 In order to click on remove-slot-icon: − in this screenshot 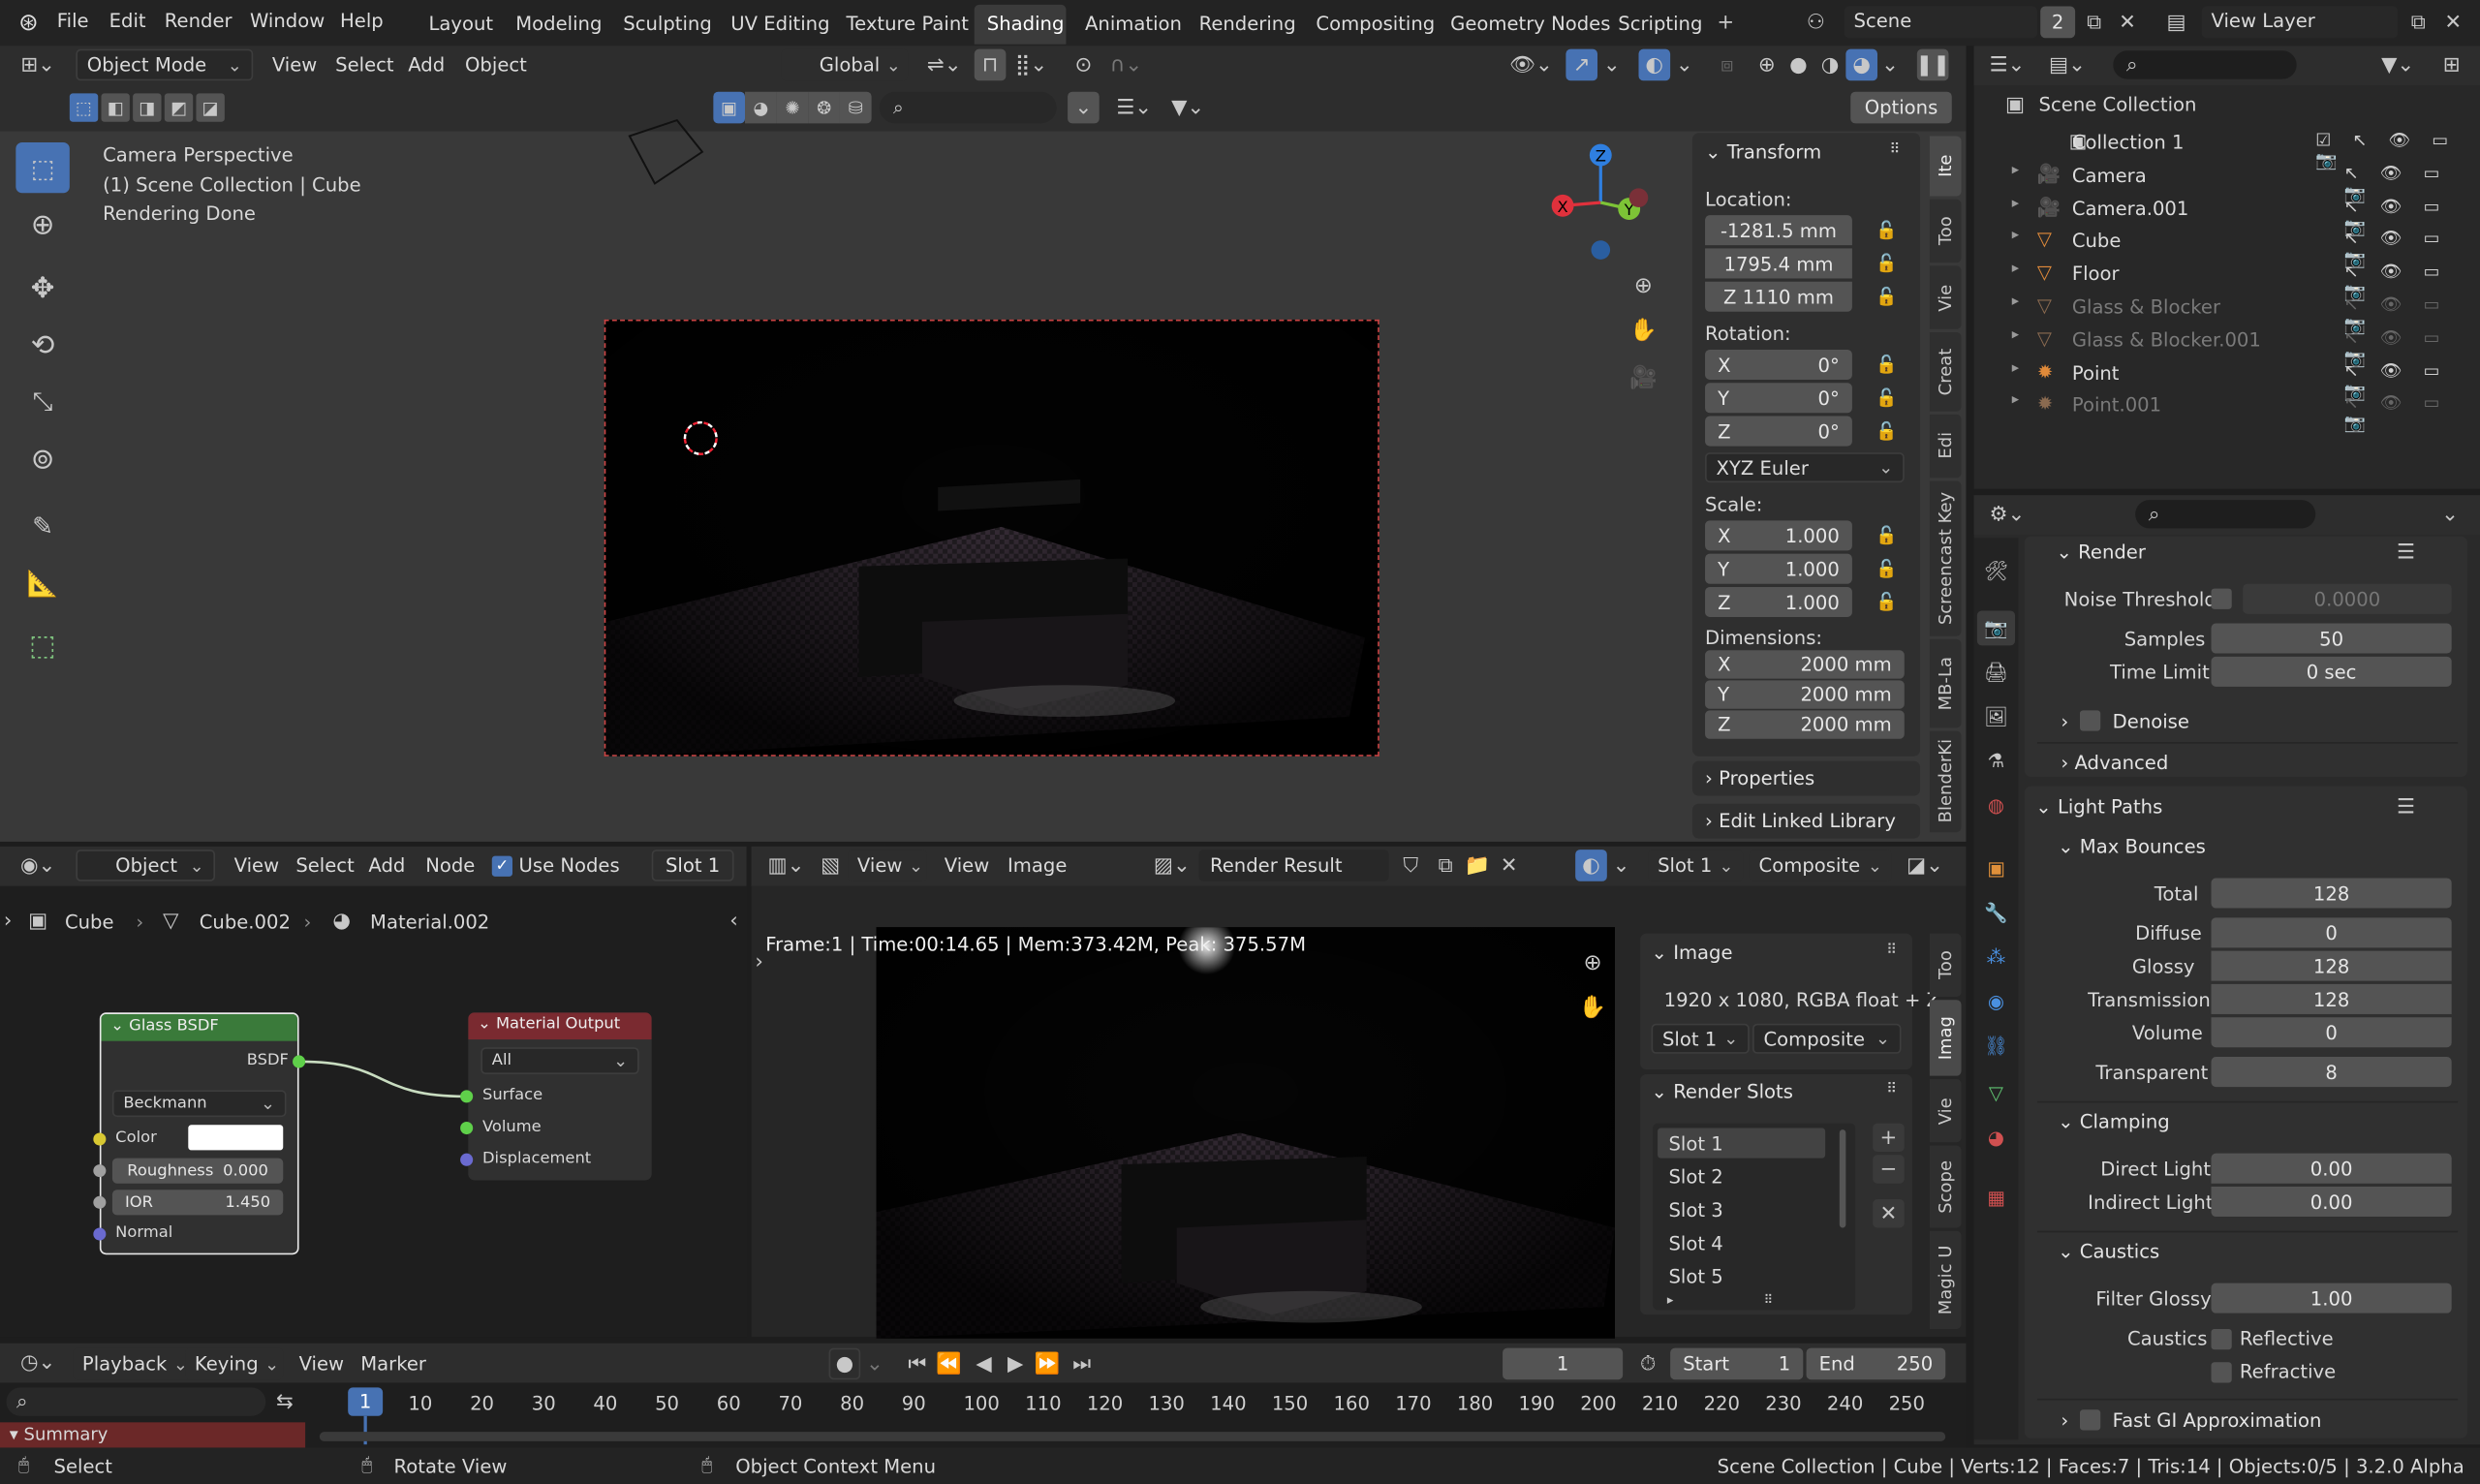, I will do `click(1889, 1169)`.